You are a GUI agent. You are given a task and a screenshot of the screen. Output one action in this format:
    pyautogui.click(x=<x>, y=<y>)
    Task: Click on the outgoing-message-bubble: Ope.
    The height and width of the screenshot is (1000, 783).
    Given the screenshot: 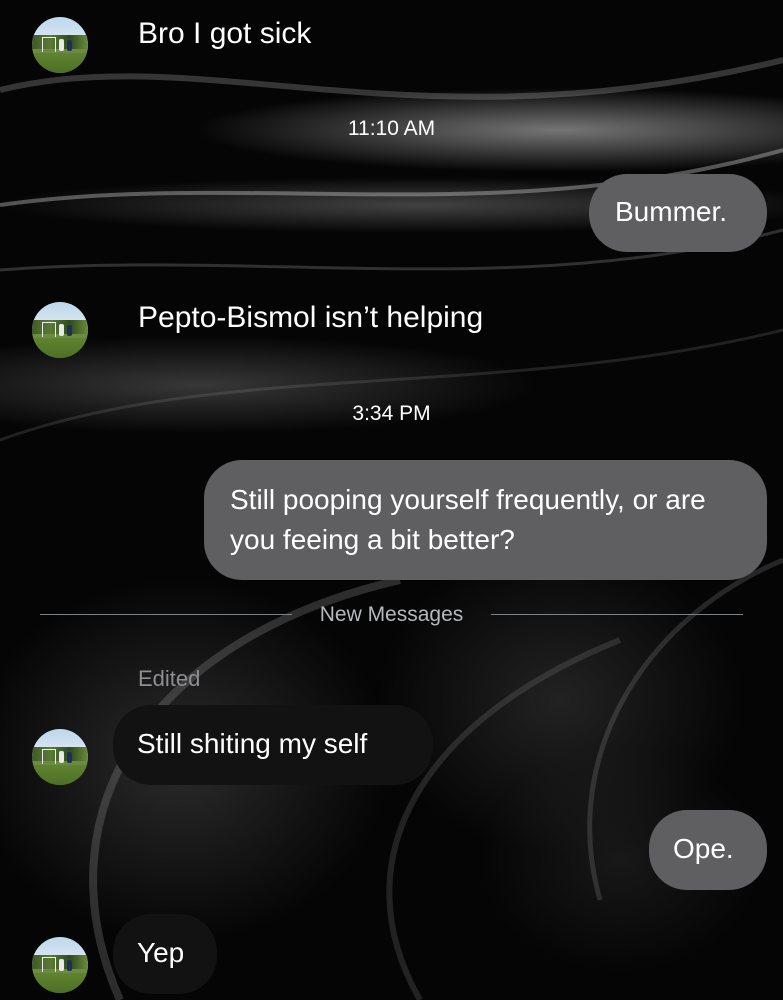 What is the action you would take?
    pyautogui.click(x=708, y=850)
    